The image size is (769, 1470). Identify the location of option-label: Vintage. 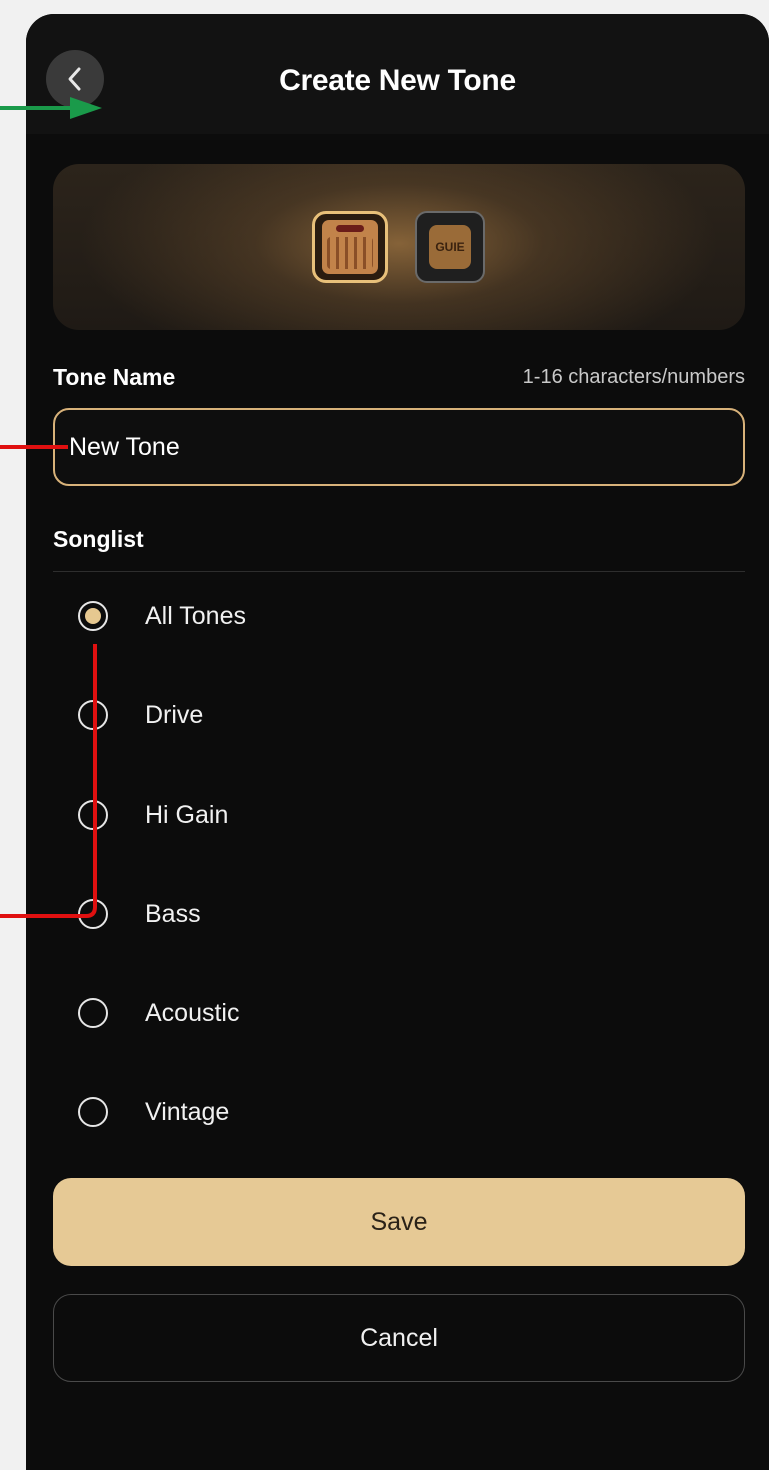
(187, 1111).